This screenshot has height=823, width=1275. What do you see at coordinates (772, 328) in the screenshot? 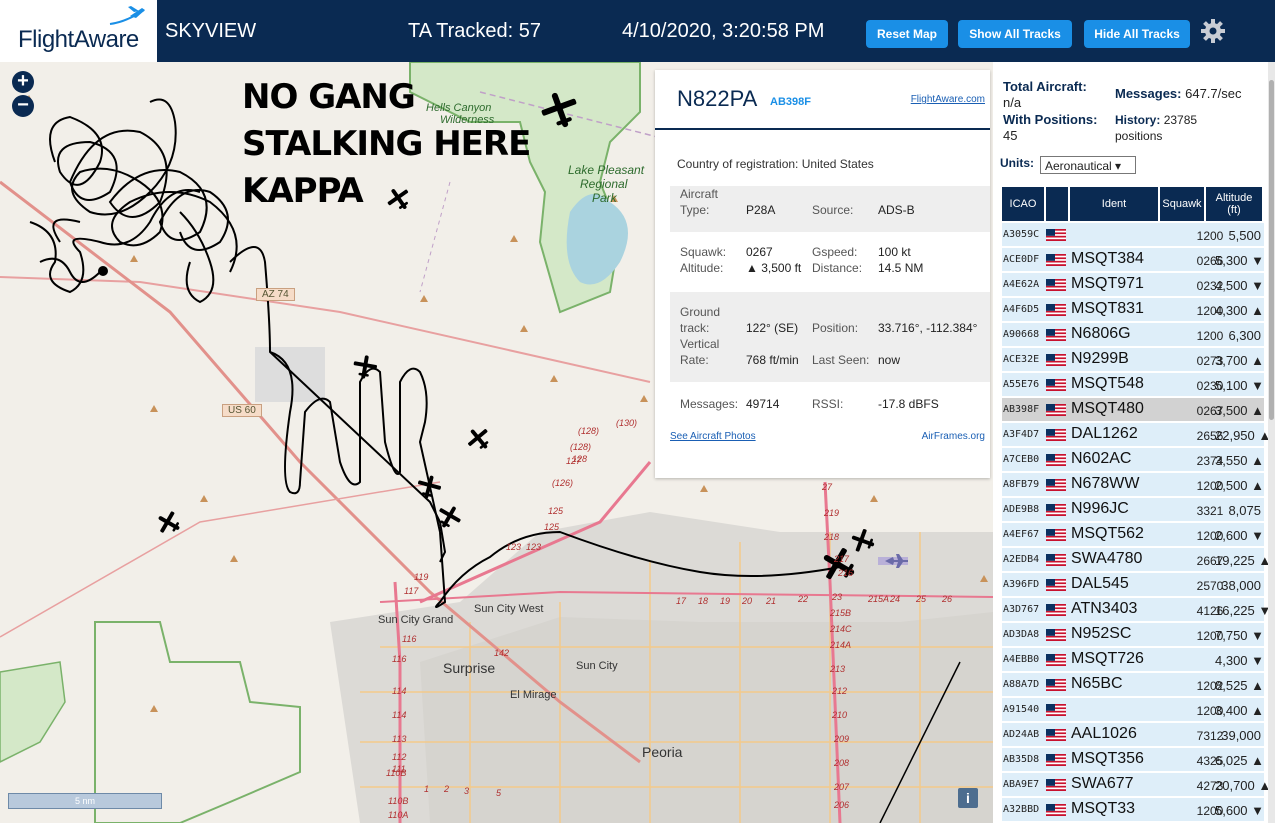
I see `ground-track-value: 122° (SE)` at bounding box center [772, 328].